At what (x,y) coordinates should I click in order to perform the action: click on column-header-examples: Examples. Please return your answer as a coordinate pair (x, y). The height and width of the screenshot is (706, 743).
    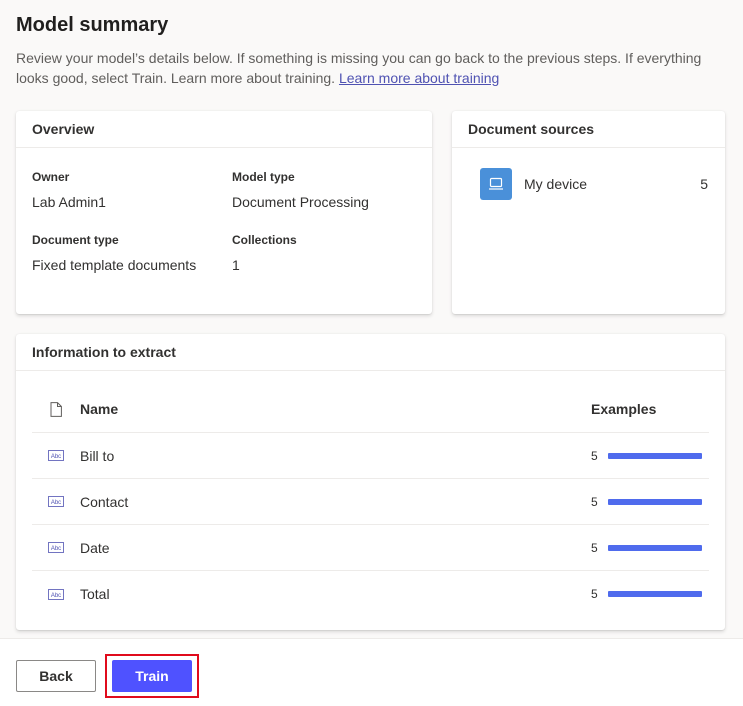
    Looking at the image, I should click on (650, 409).